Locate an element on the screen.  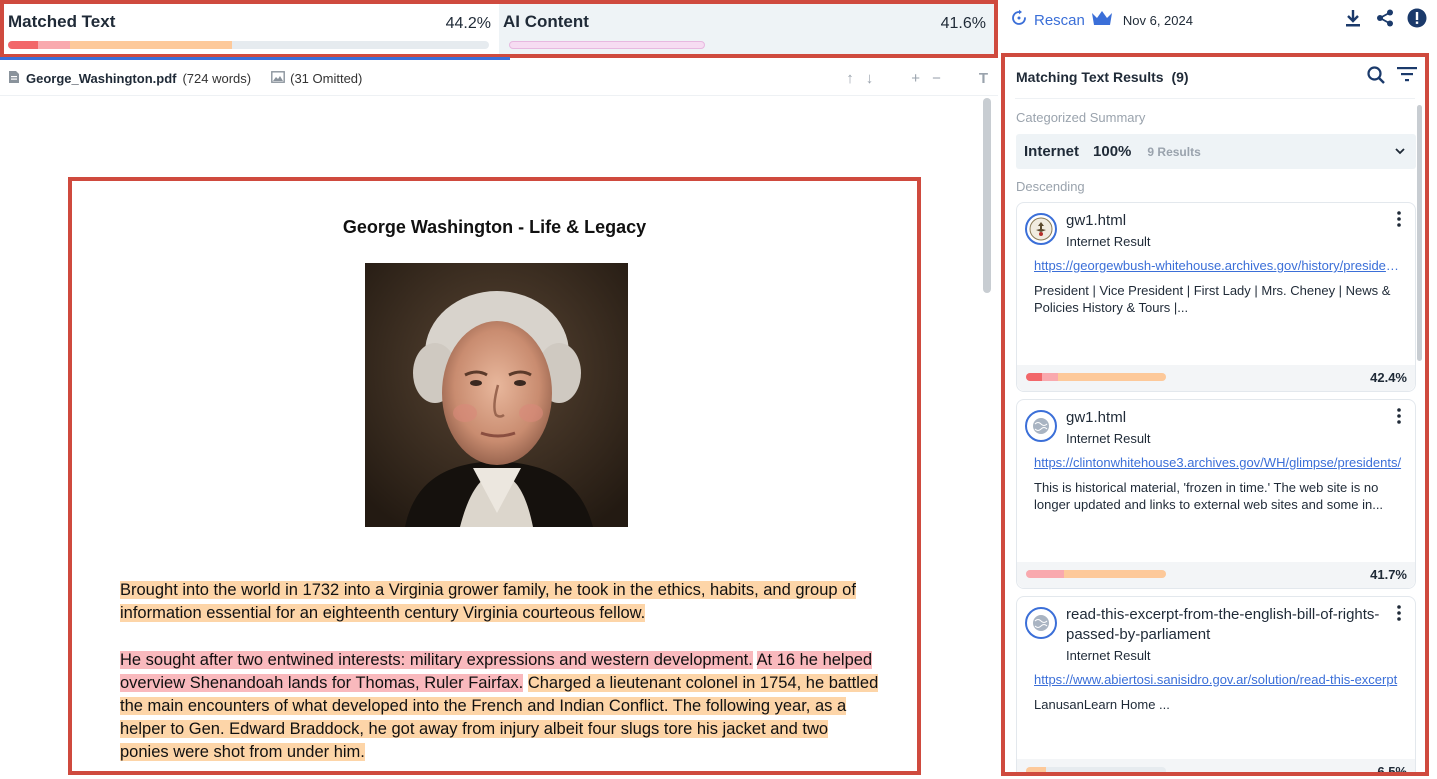
result-score-bar: 6.5% is located at coordinates (1216, 767).